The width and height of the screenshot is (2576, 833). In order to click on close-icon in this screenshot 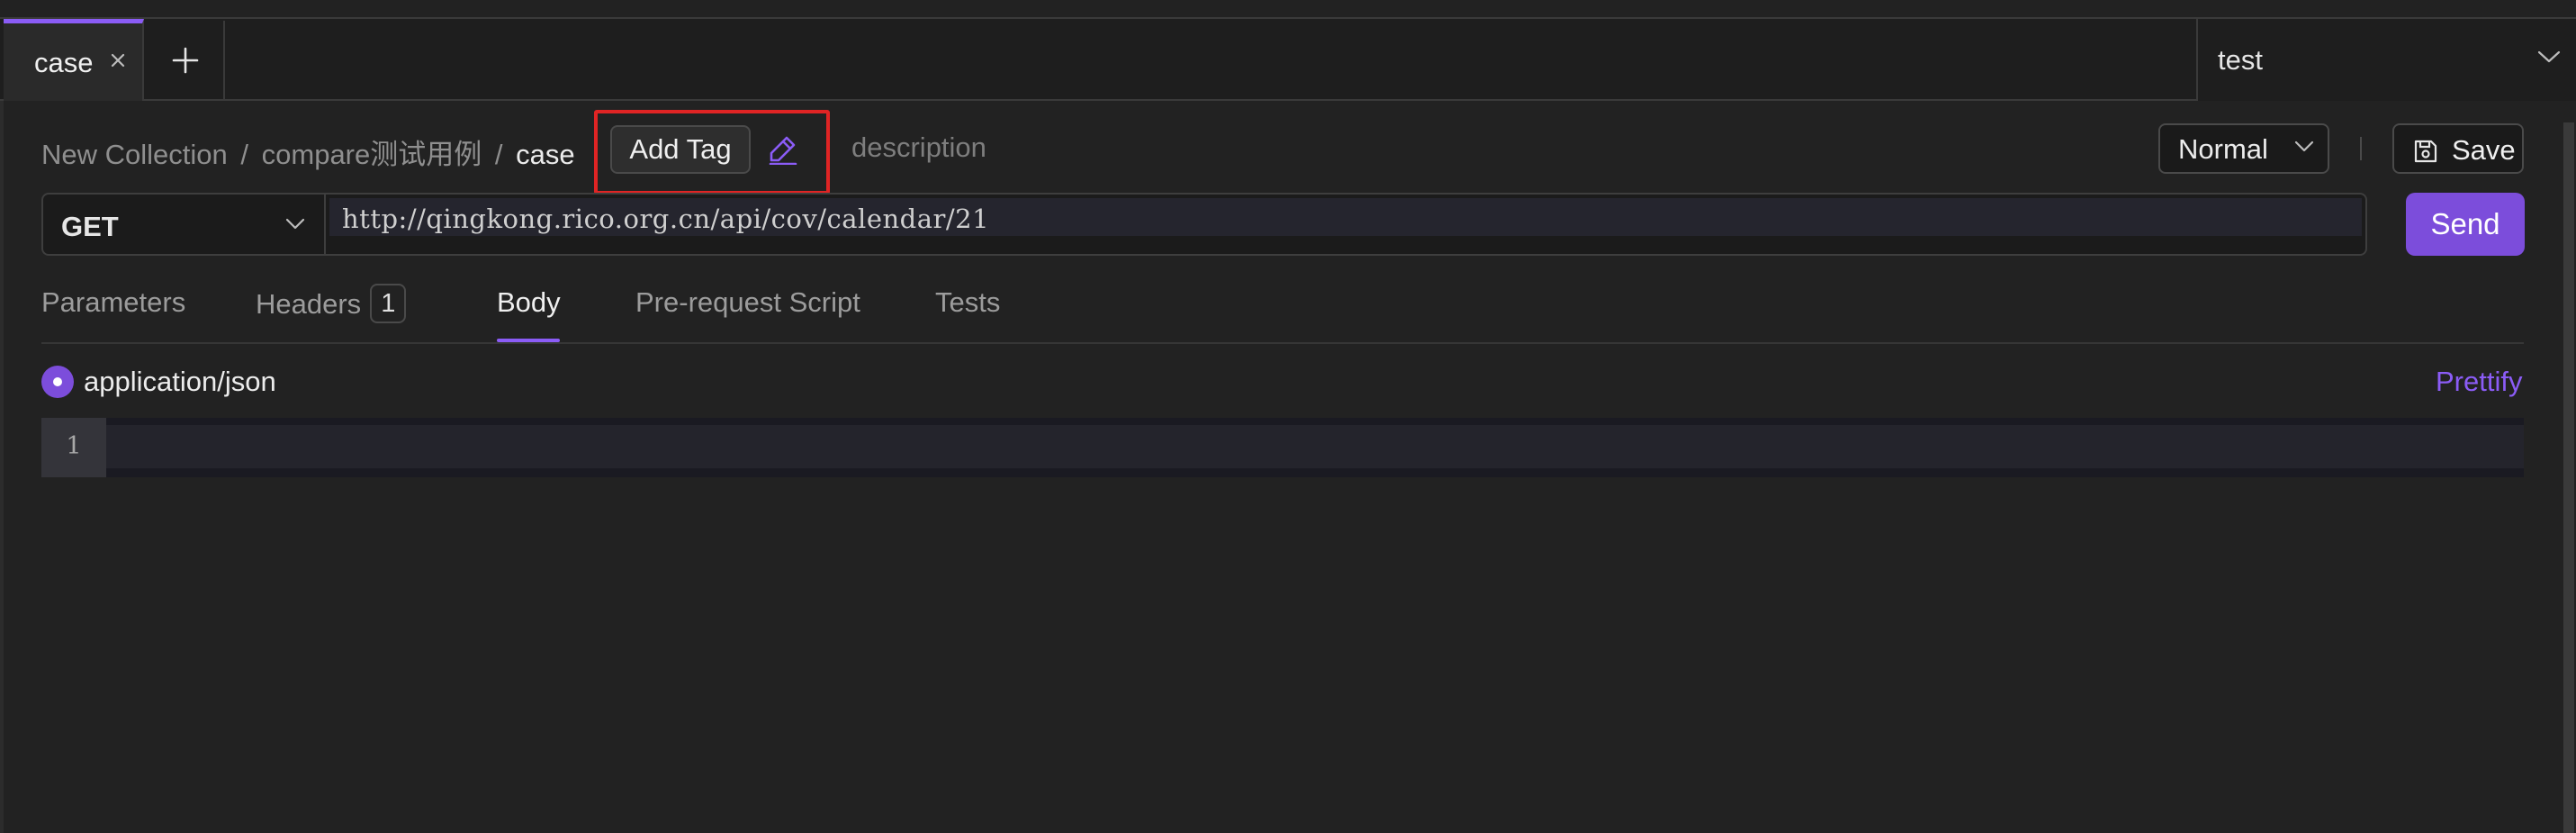, I will do `click(117, 60)`.